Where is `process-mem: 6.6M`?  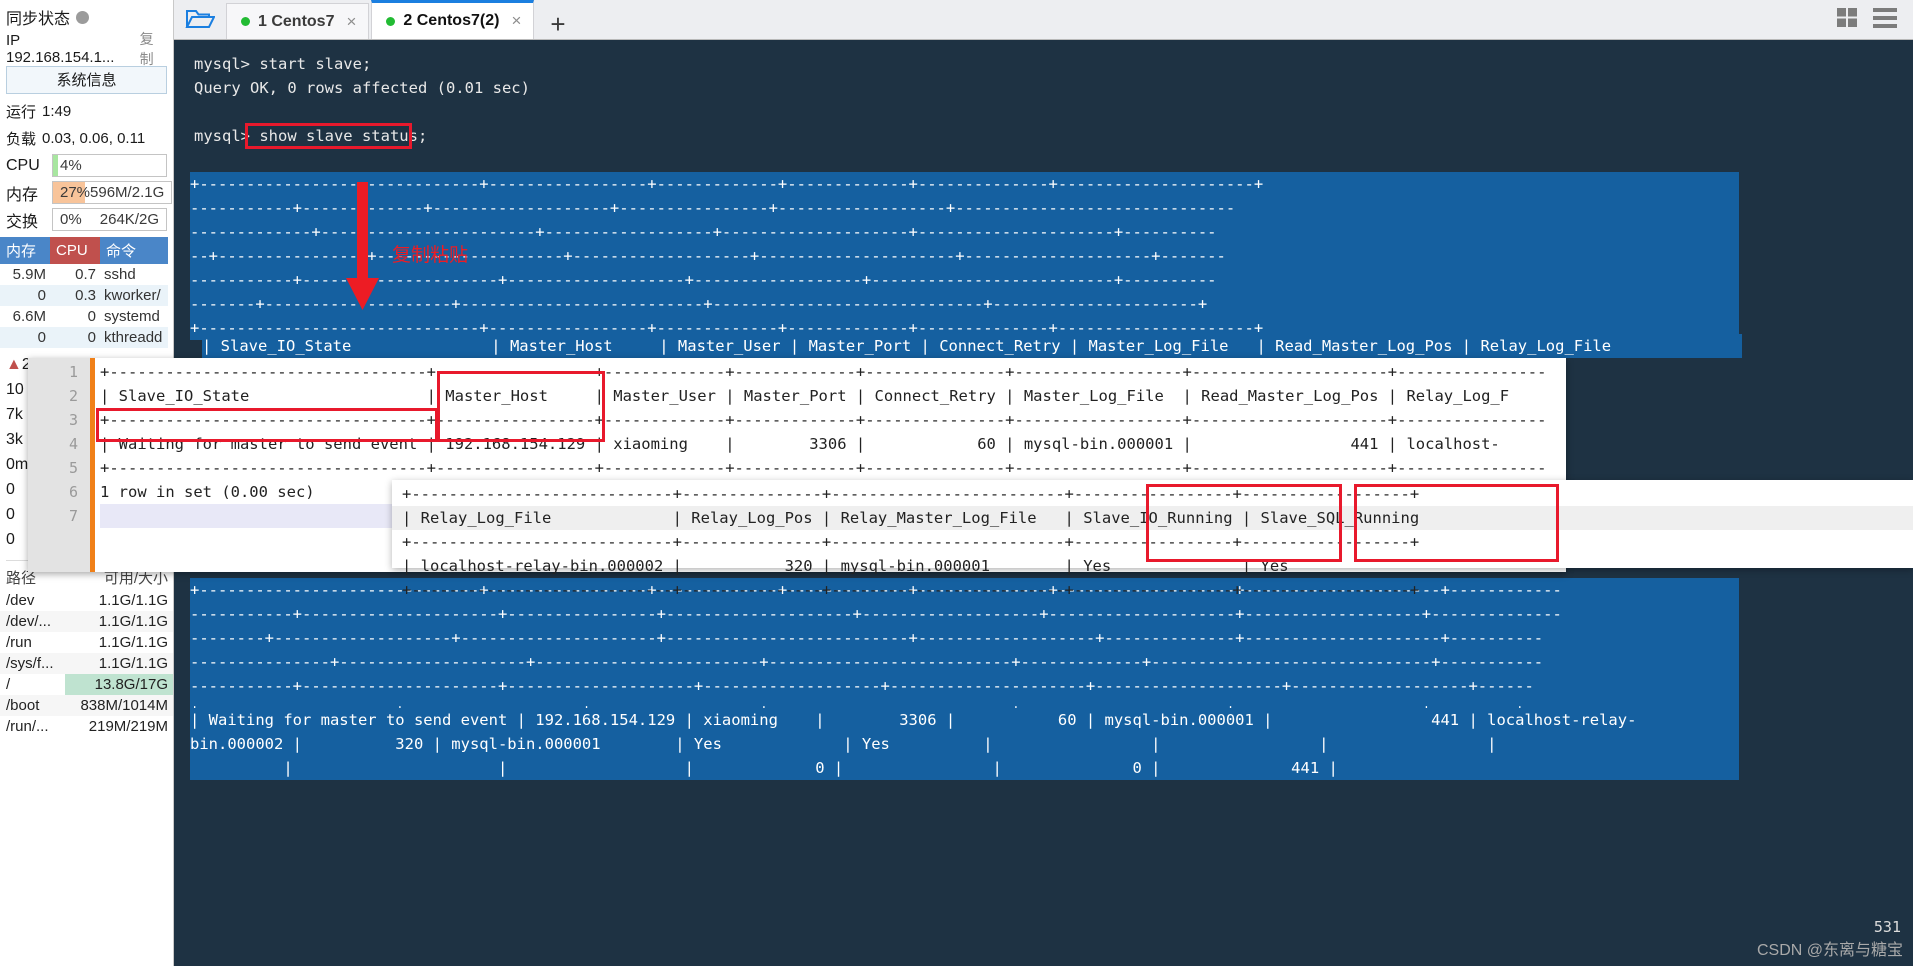
process-mem: 6.6M is located at coordinates (29, 316).